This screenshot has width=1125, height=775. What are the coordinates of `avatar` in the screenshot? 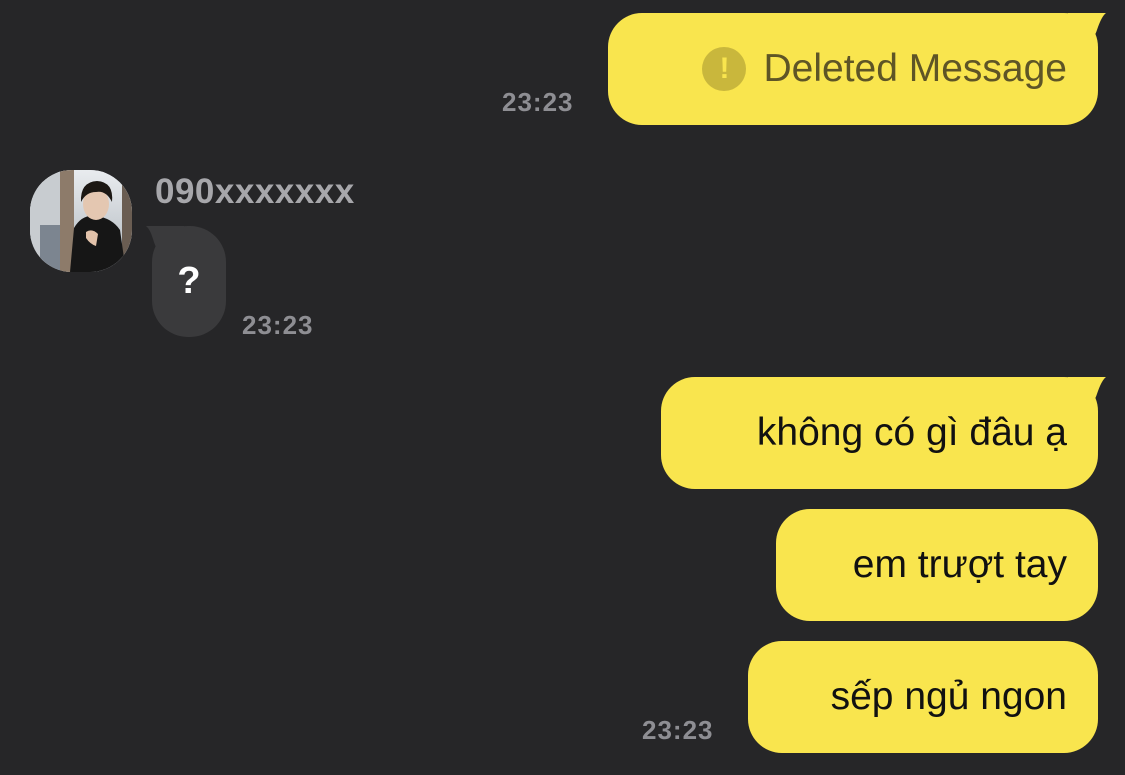 It's located at (81, 221).